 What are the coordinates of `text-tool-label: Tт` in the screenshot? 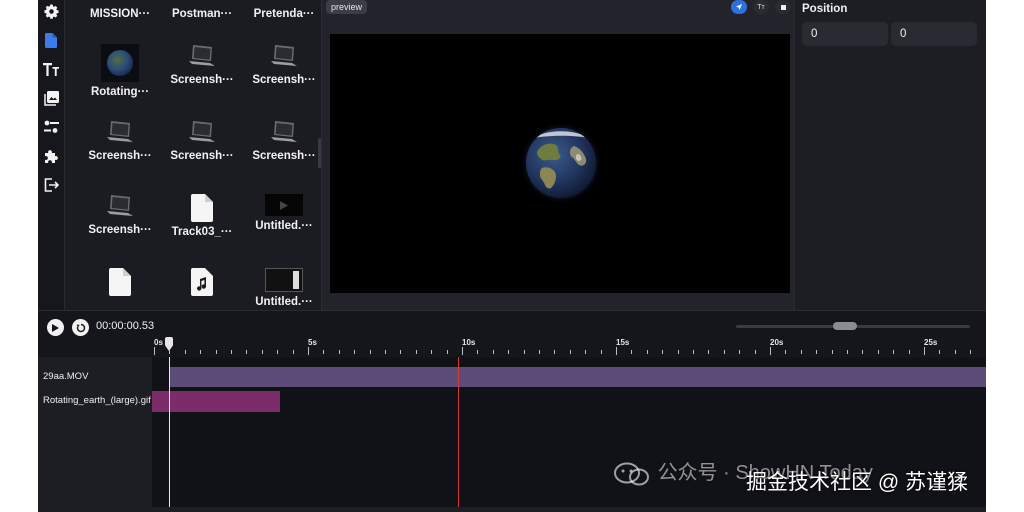 It's located at (761, 7).